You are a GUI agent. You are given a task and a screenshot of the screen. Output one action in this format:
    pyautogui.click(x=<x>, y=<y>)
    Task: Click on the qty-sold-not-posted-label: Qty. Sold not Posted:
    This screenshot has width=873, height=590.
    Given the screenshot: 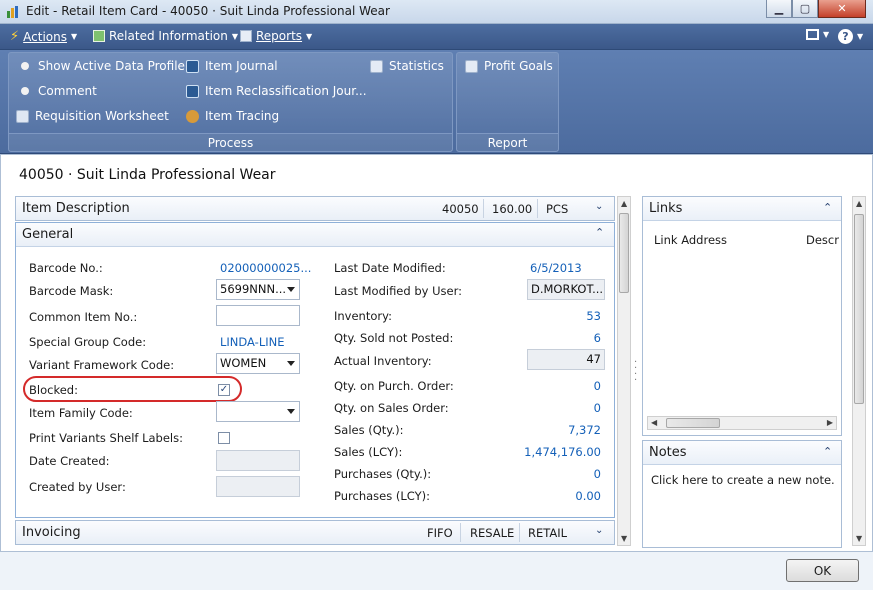 What is the action you would take?
    pyautogui.click(x=394, y=338)
    